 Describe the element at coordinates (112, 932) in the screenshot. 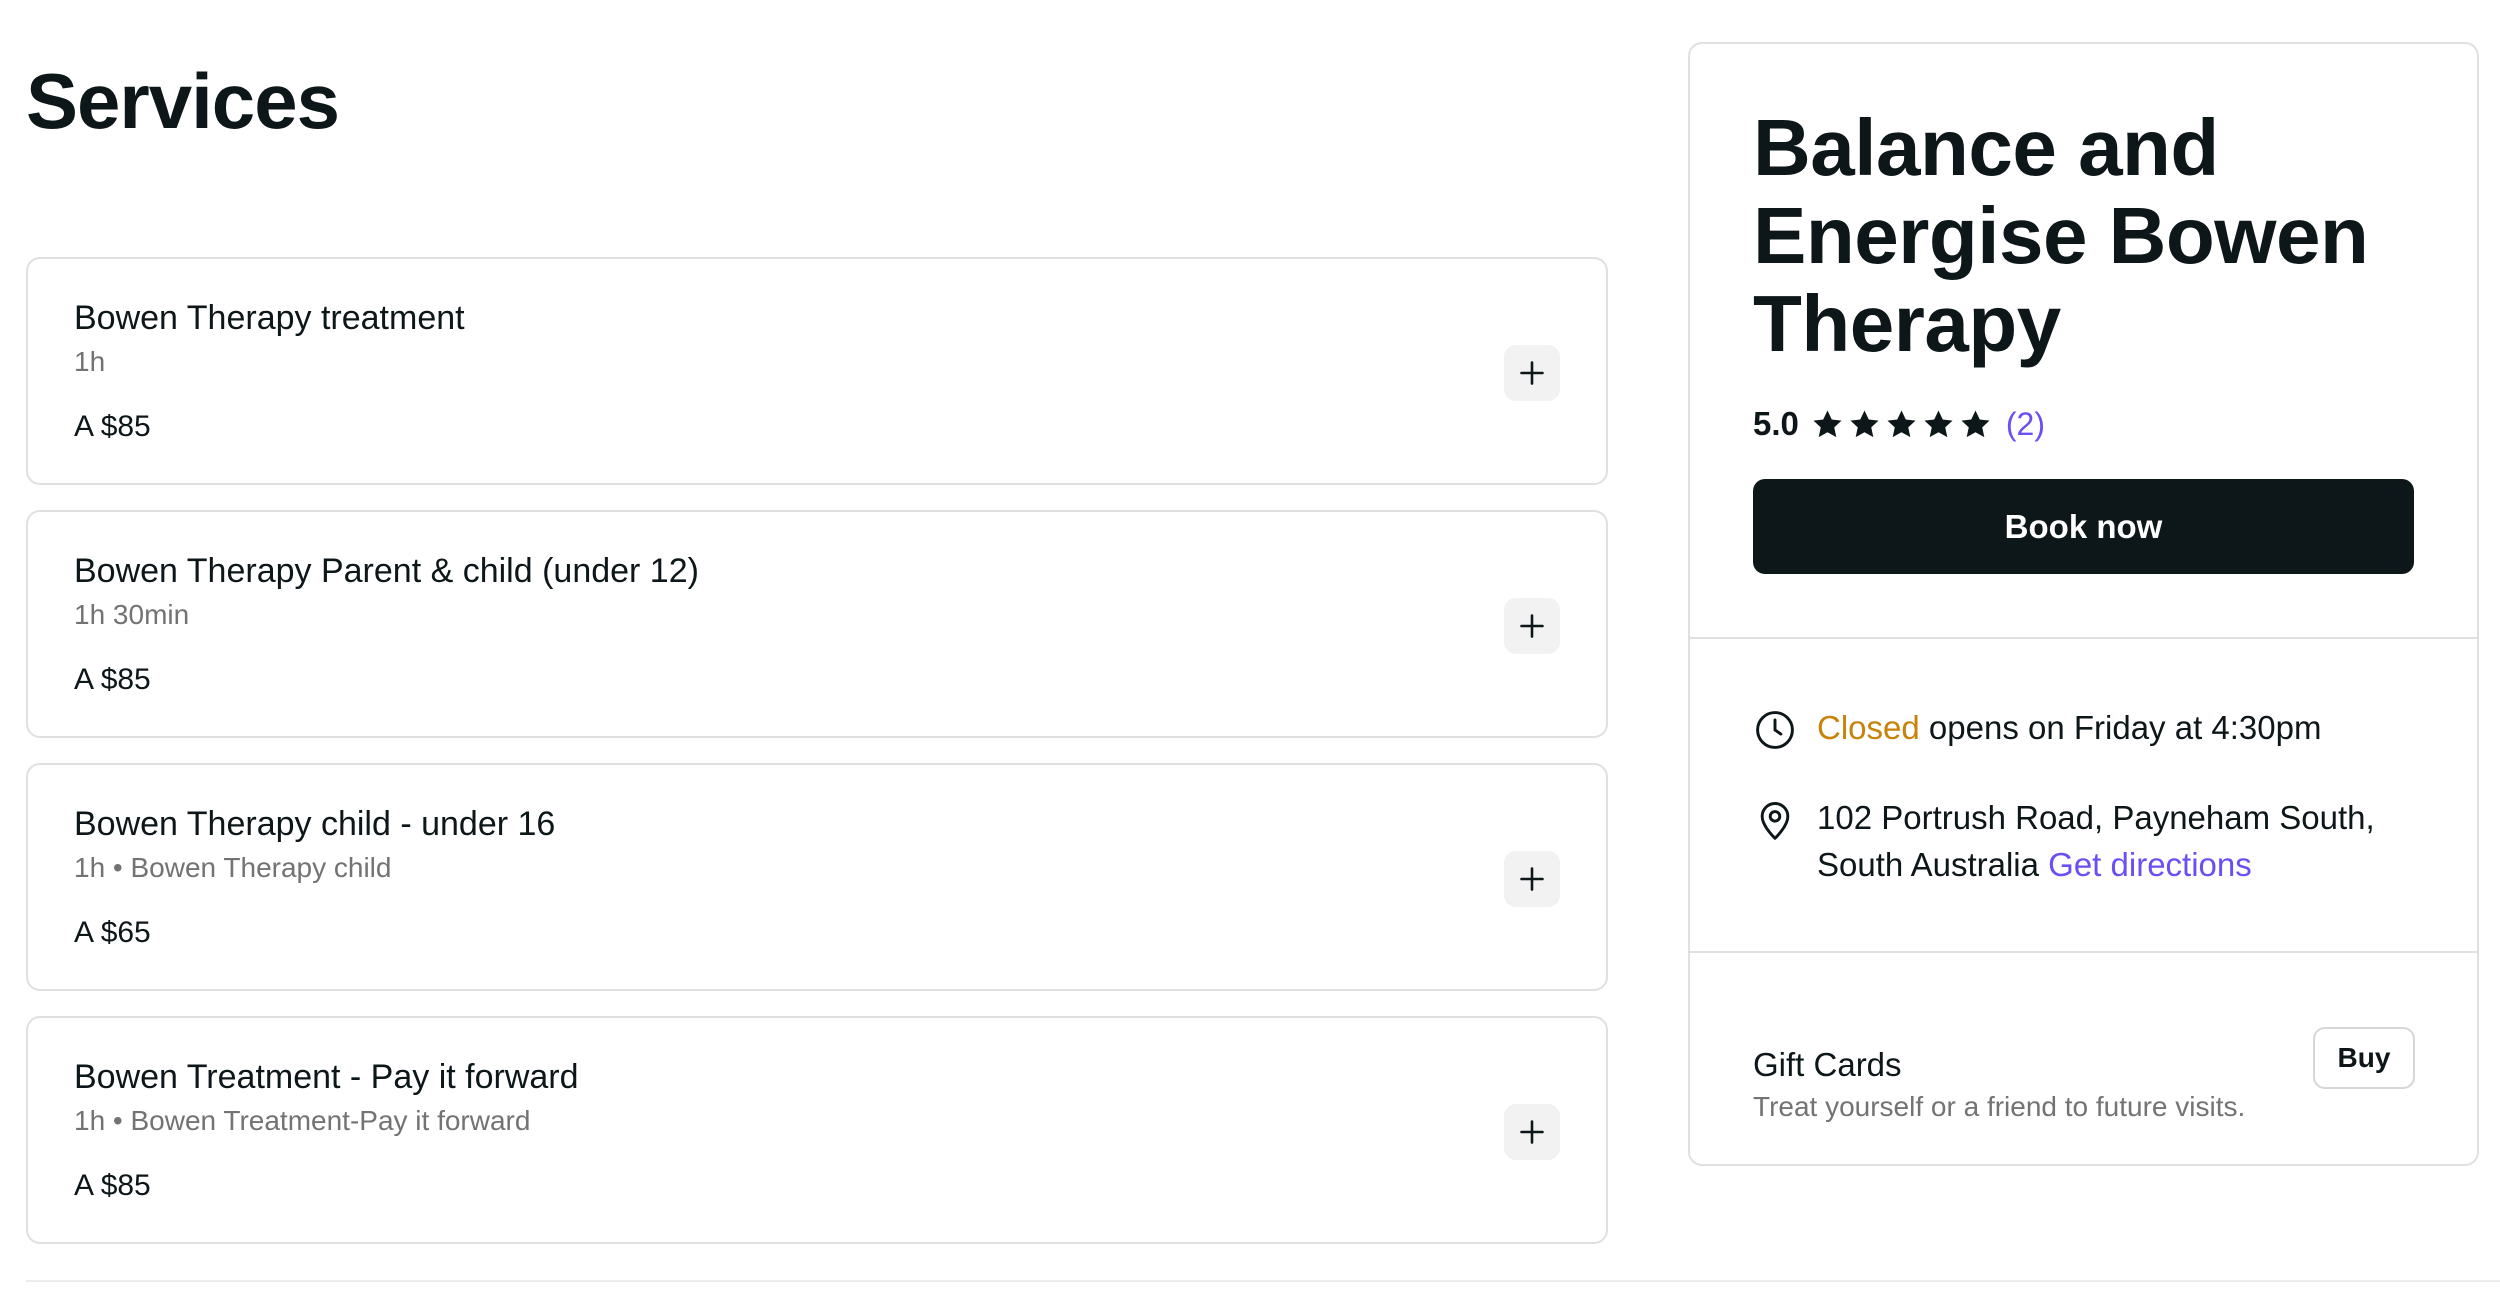

I see `service-price: A $65` at that location.